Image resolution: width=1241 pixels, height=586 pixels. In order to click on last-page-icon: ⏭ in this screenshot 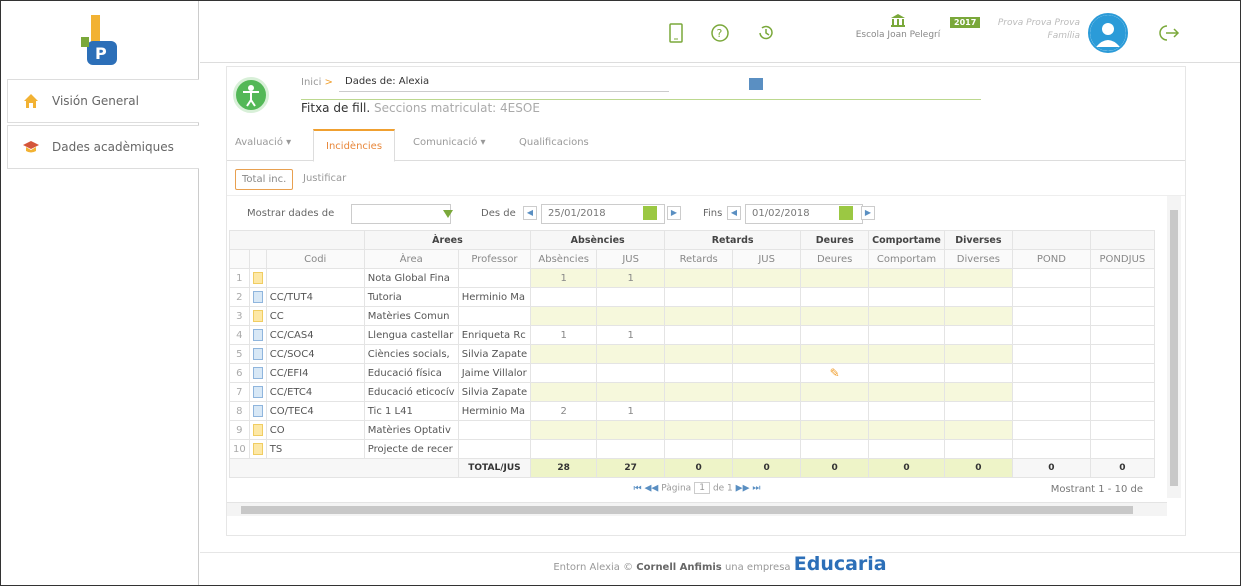, I will do `click(756, 489)`.